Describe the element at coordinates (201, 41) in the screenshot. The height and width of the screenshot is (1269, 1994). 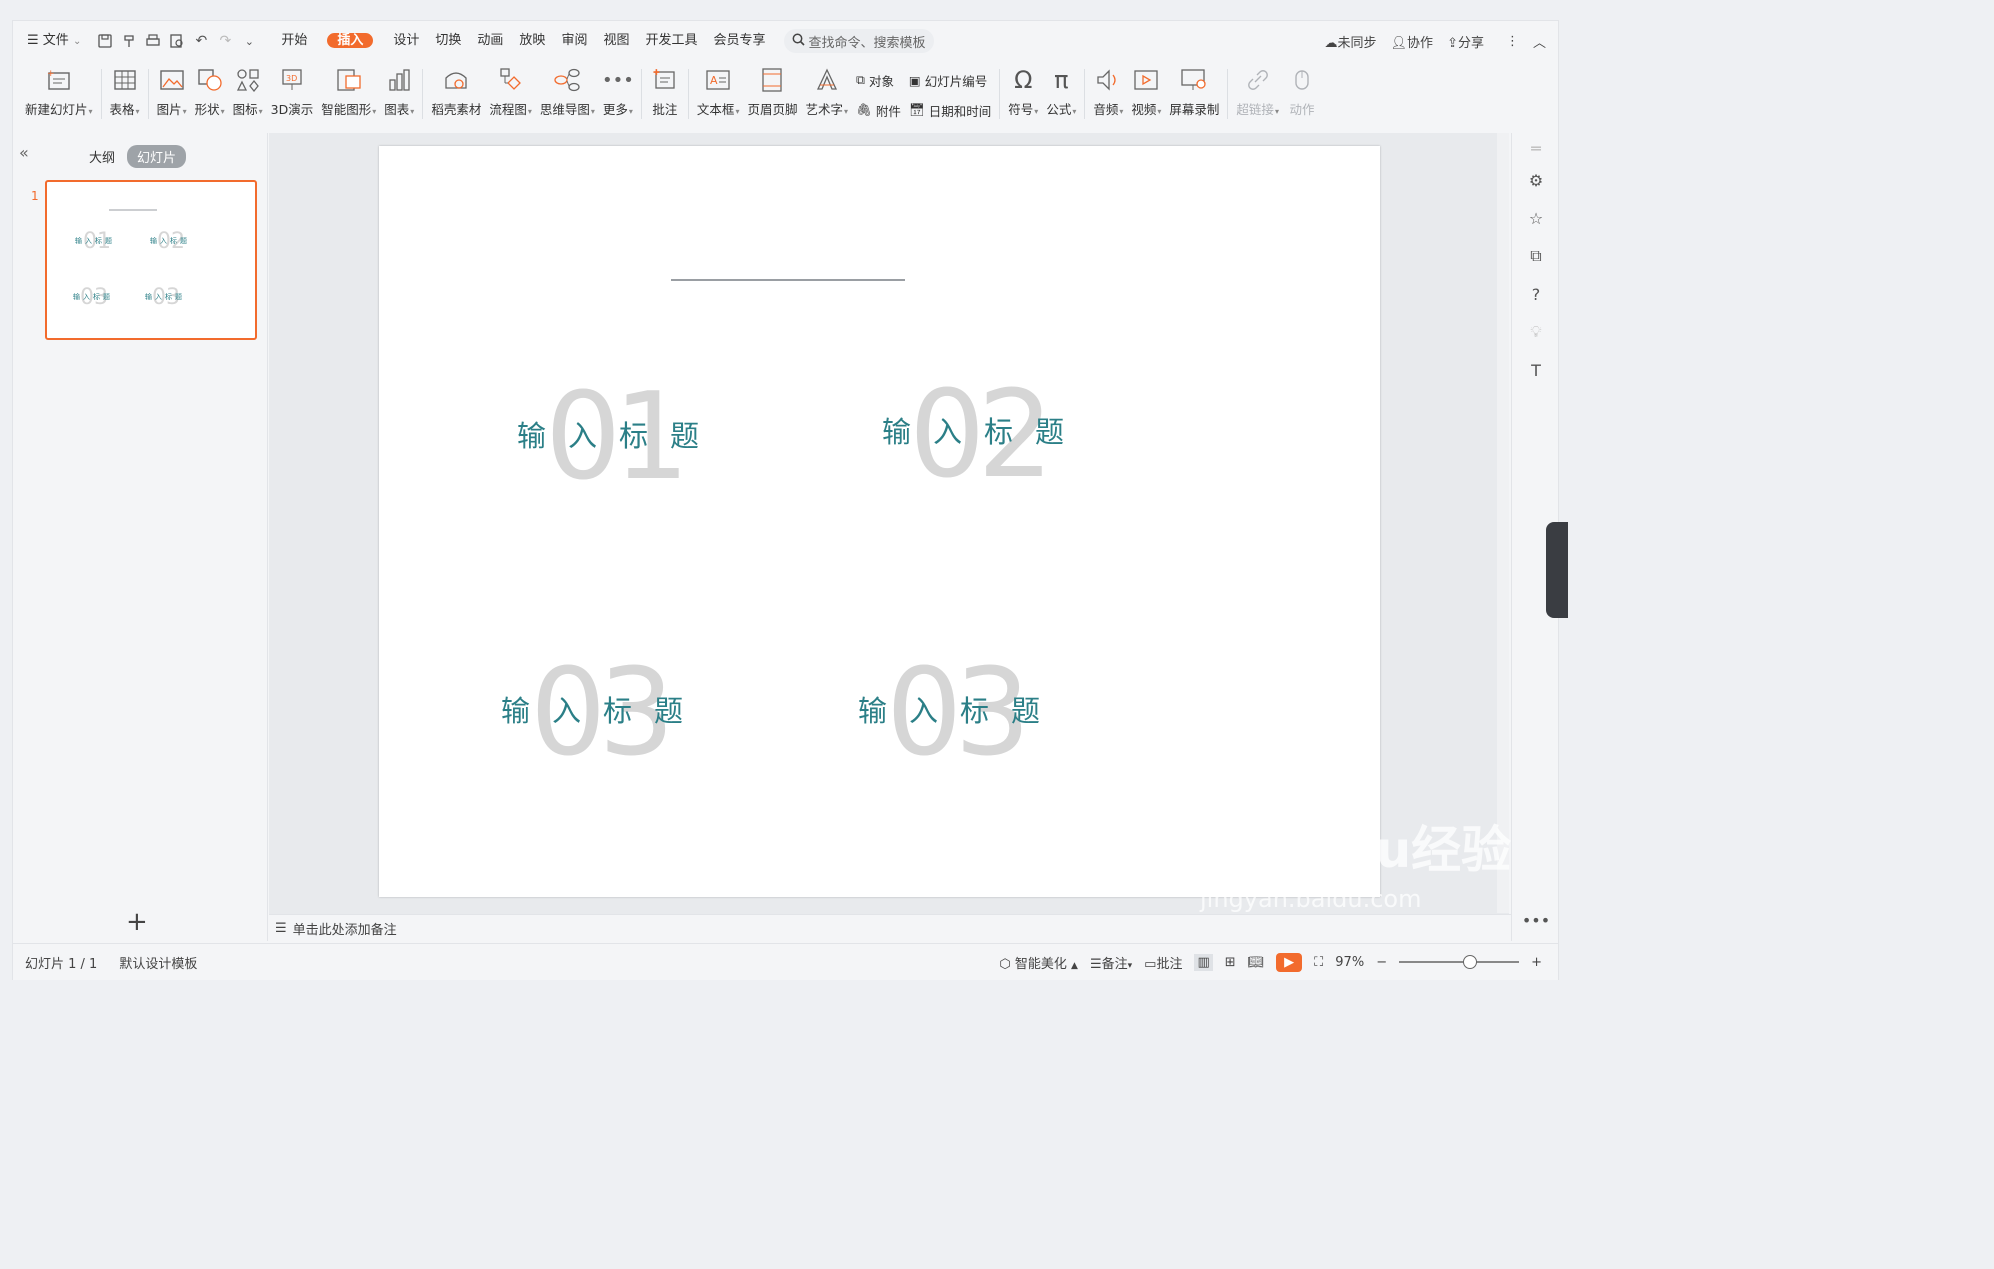
I see `undo-icon: ↶` at that location.